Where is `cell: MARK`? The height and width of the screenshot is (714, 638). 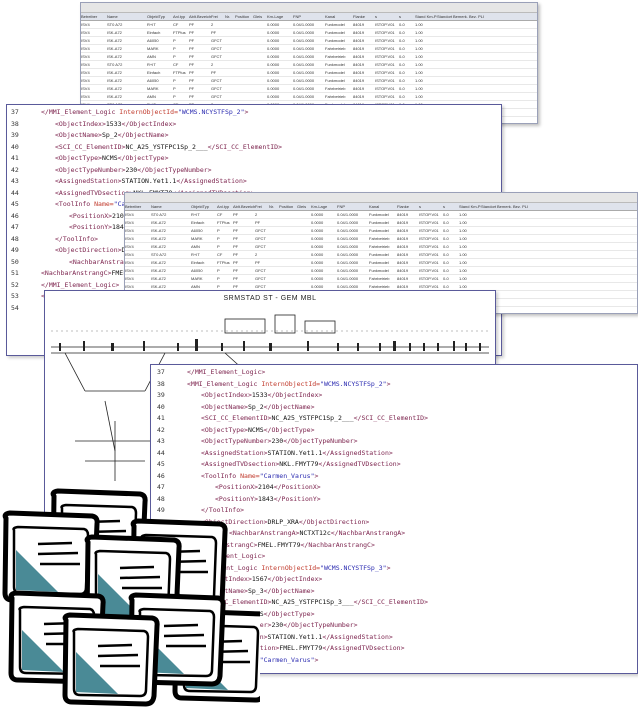 cell: MARK is located at coordinates (160, 88).